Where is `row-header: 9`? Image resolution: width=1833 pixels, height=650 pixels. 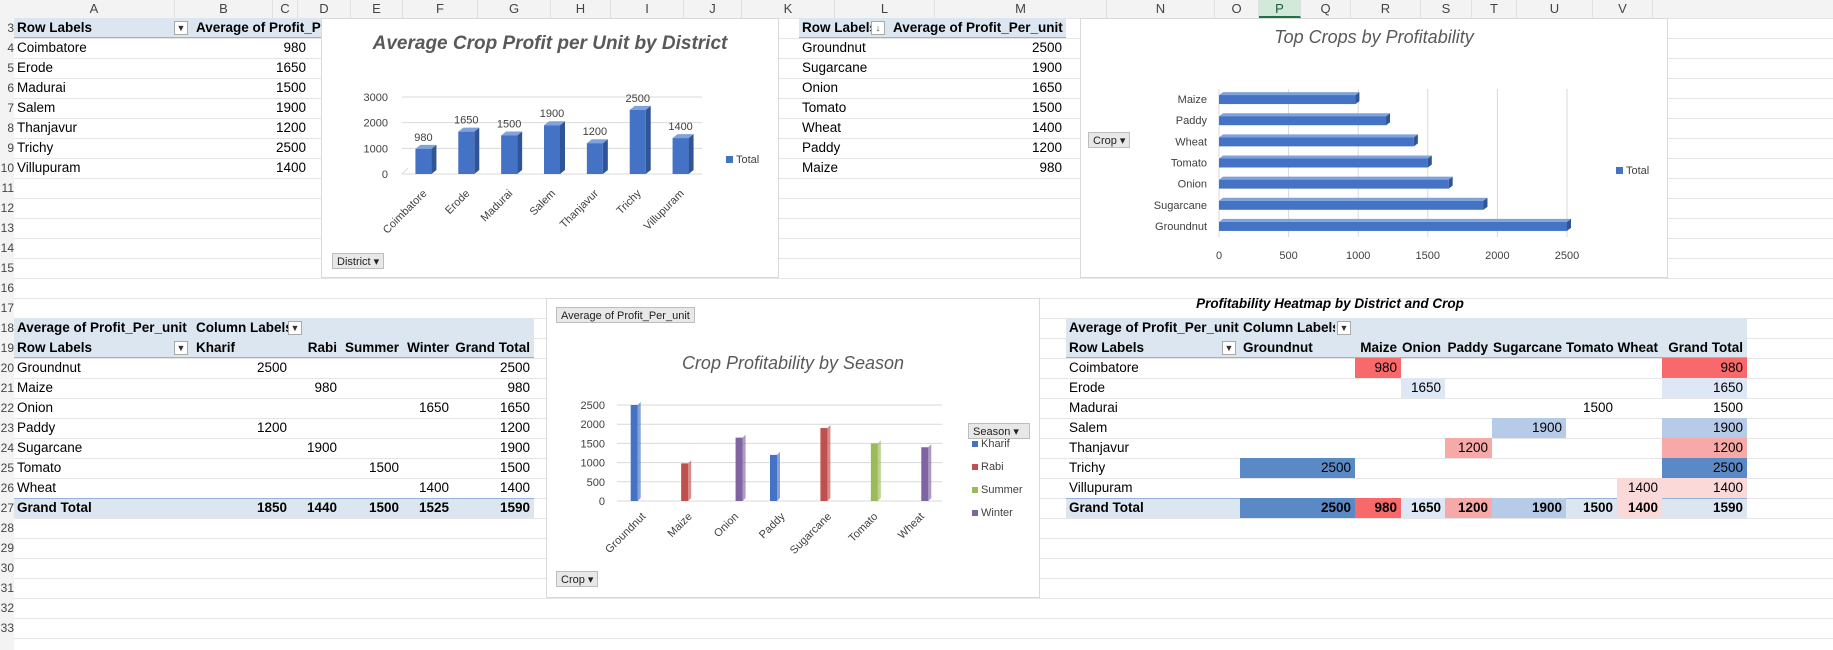
row-header: 9 is located at coordinates (7, 148).